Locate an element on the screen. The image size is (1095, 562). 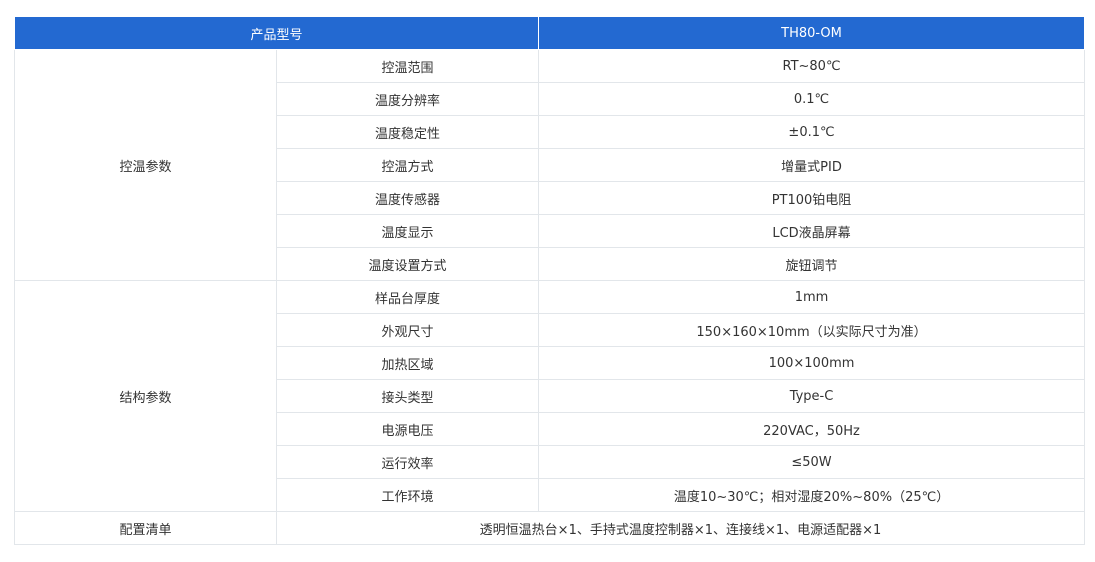
header-row: 产品型号 TH80-OM is located at coordinates (549, 33).